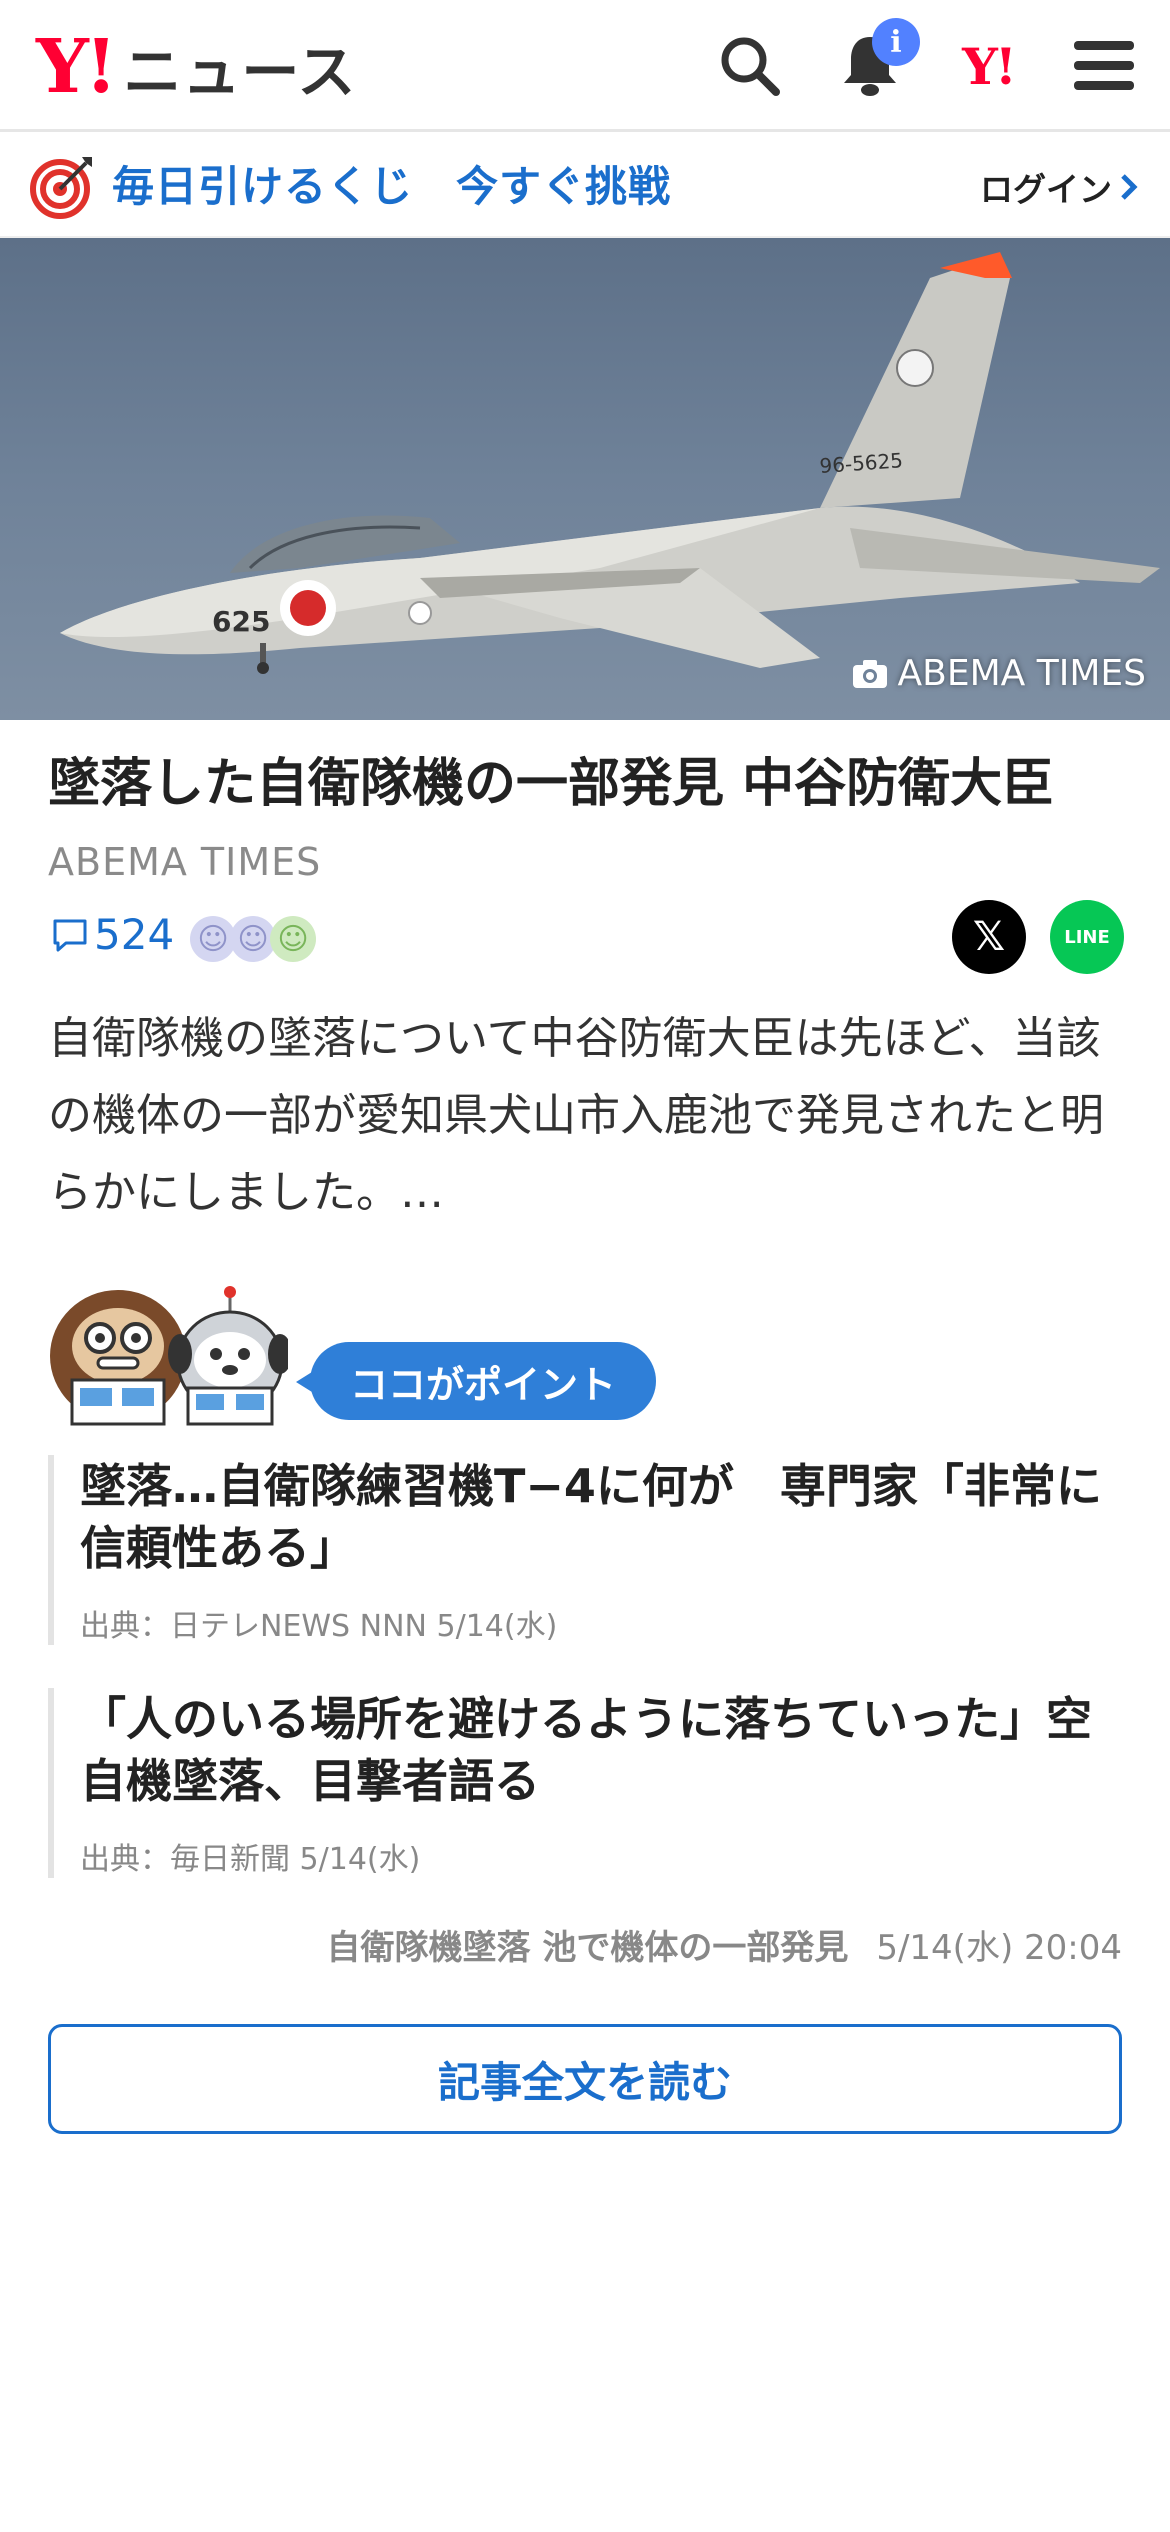 The width and height of the screenshot is (1170, 2532). Describe the element at coordinates (319, 1627) in the screenshot. I see `related-article-source: 出典：日テレNEWS NNN 5/14(水)` at that location.